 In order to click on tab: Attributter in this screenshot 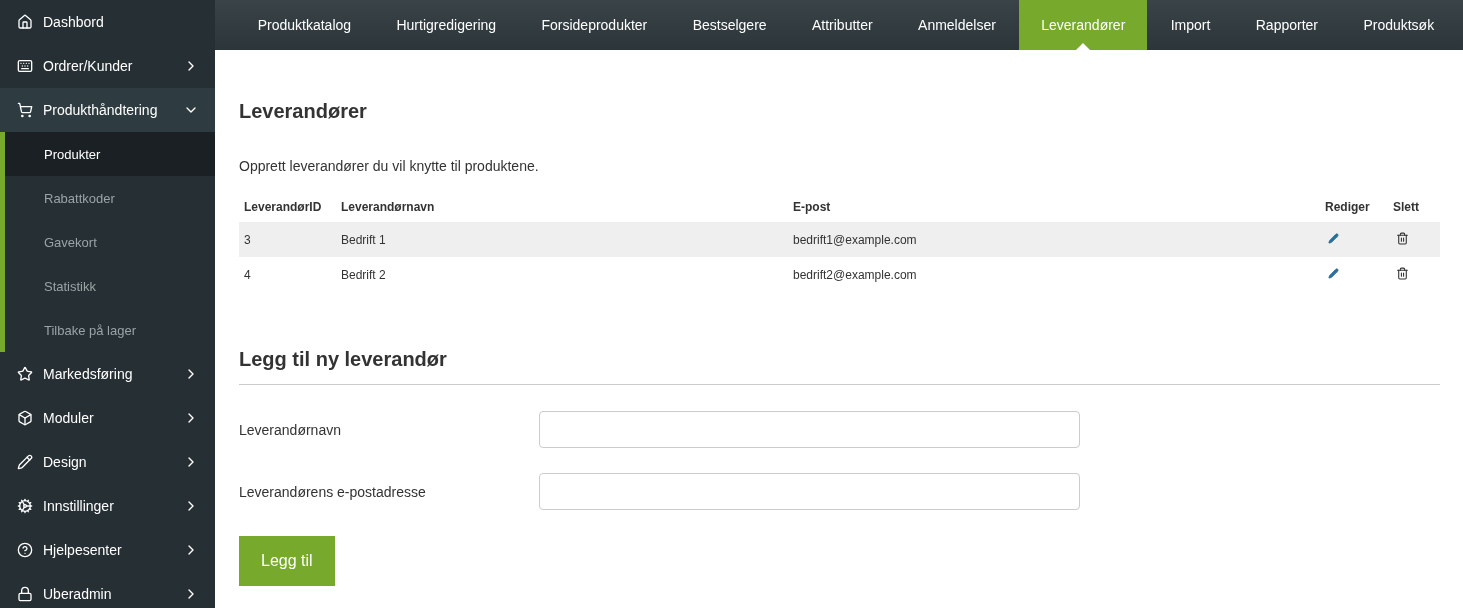, I will do `click(842, 25)`.